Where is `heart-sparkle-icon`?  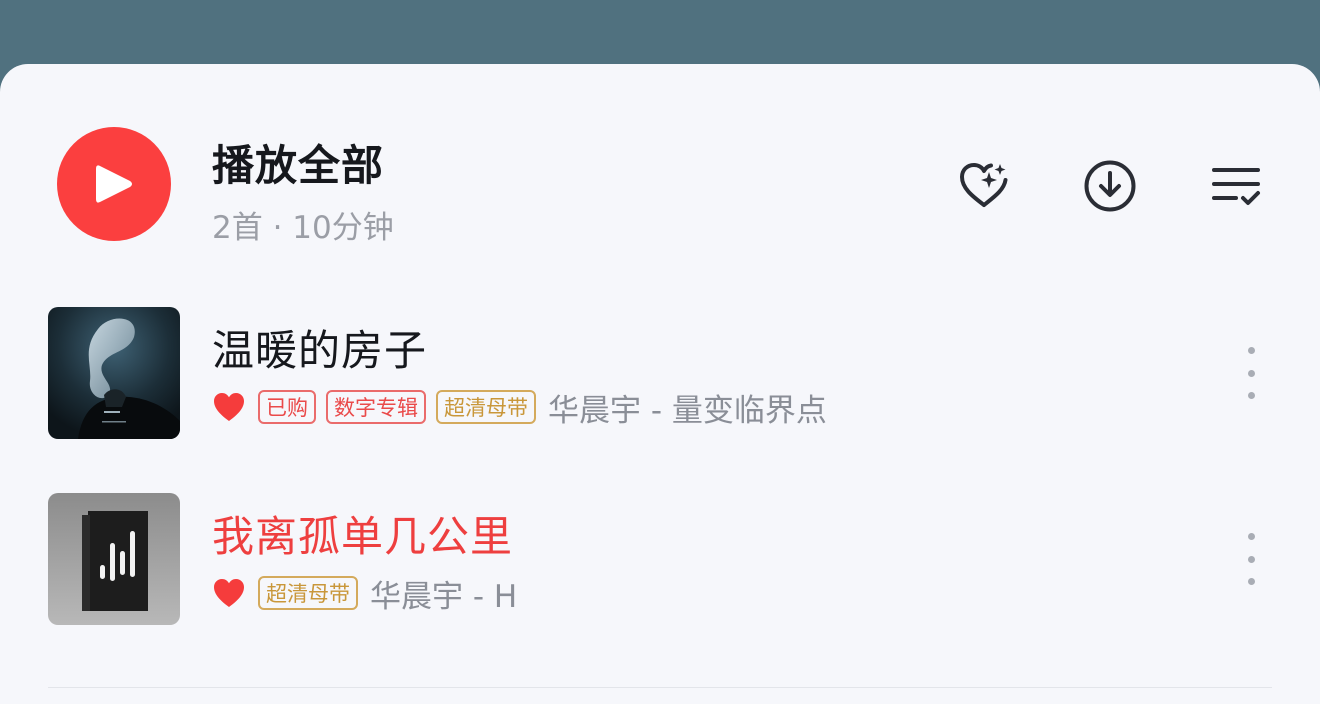
heart-sparkle-icon is located at coordinates (984, 185).